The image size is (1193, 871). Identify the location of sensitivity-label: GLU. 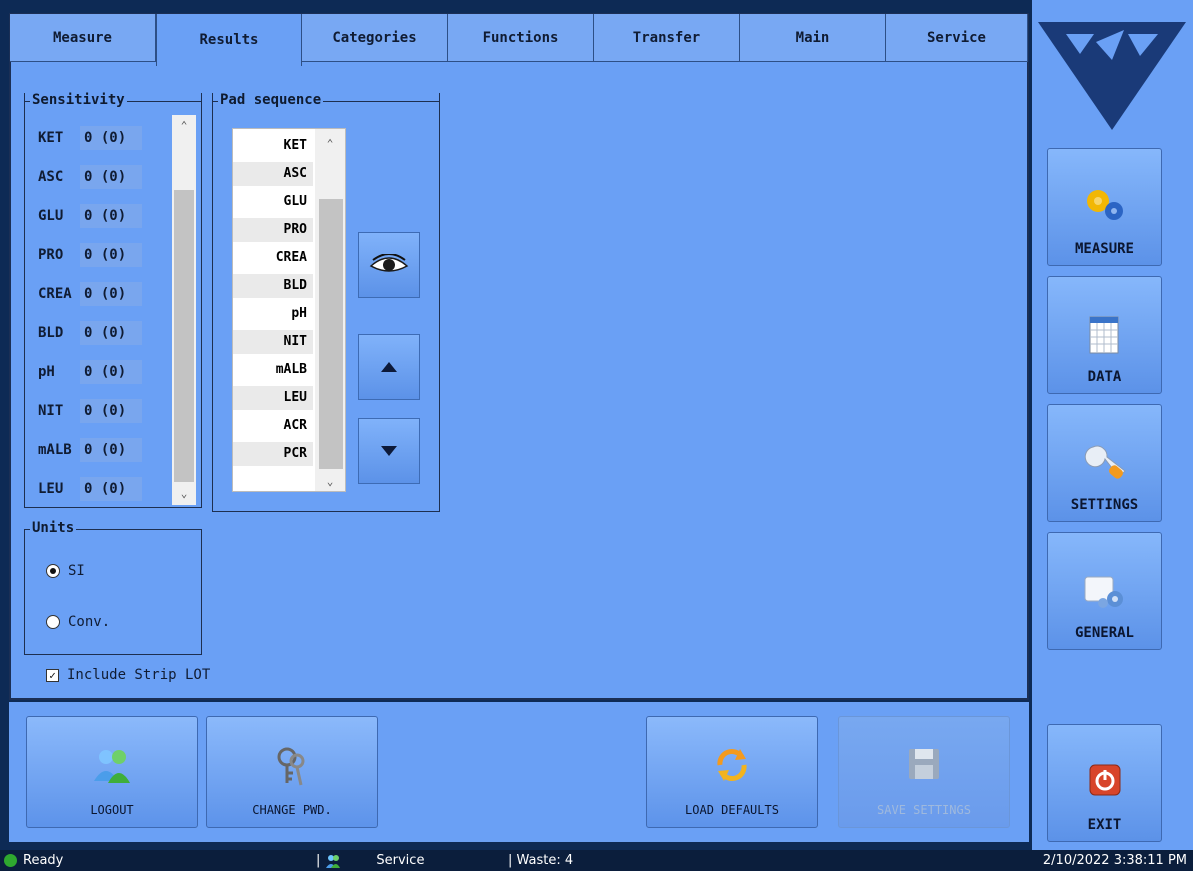
(51, 216).